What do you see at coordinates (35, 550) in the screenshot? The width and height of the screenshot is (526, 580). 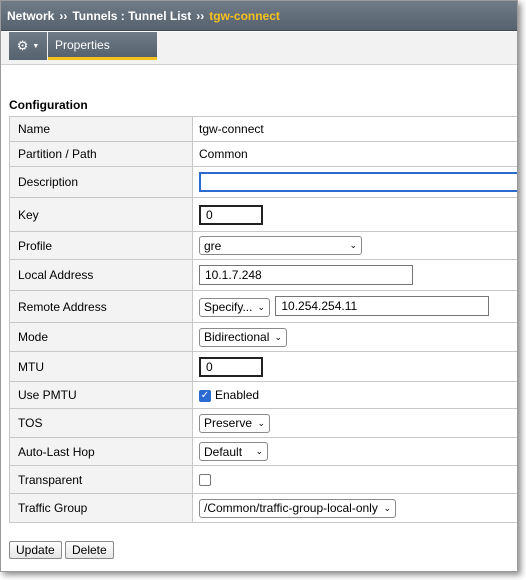 I see `update-button: Update` at bounding box center [35, 550].